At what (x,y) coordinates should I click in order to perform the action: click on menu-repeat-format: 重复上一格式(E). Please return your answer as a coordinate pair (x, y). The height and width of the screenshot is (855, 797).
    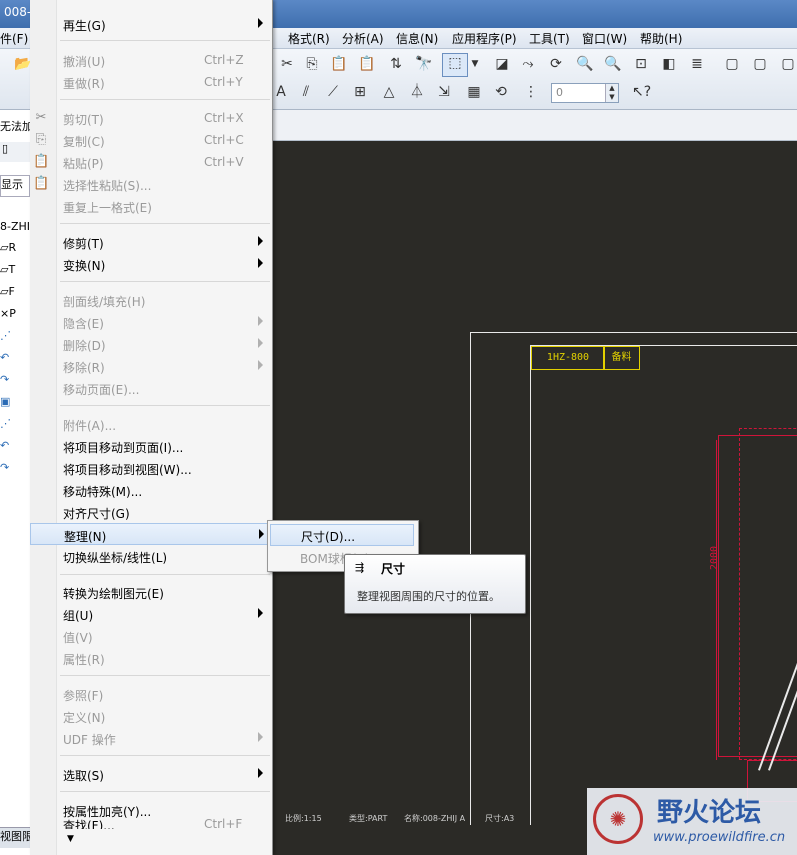
    Looking at the image, I should click on (151, 206).